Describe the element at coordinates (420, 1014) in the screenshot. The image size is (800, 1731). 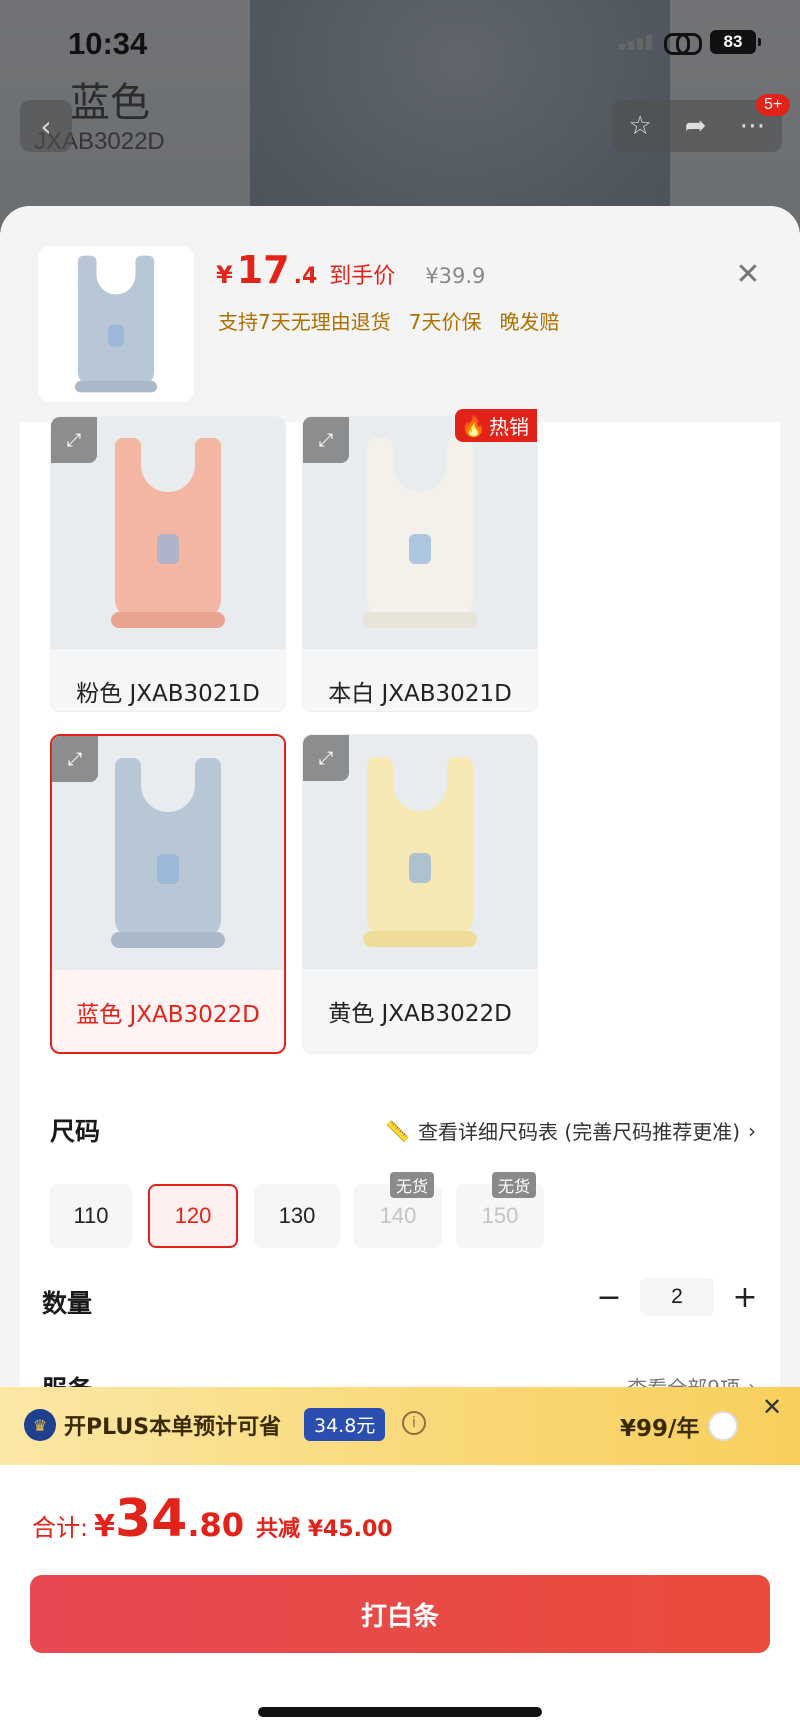
I see `color-label: 黄色 JXAB3022D` at that location.